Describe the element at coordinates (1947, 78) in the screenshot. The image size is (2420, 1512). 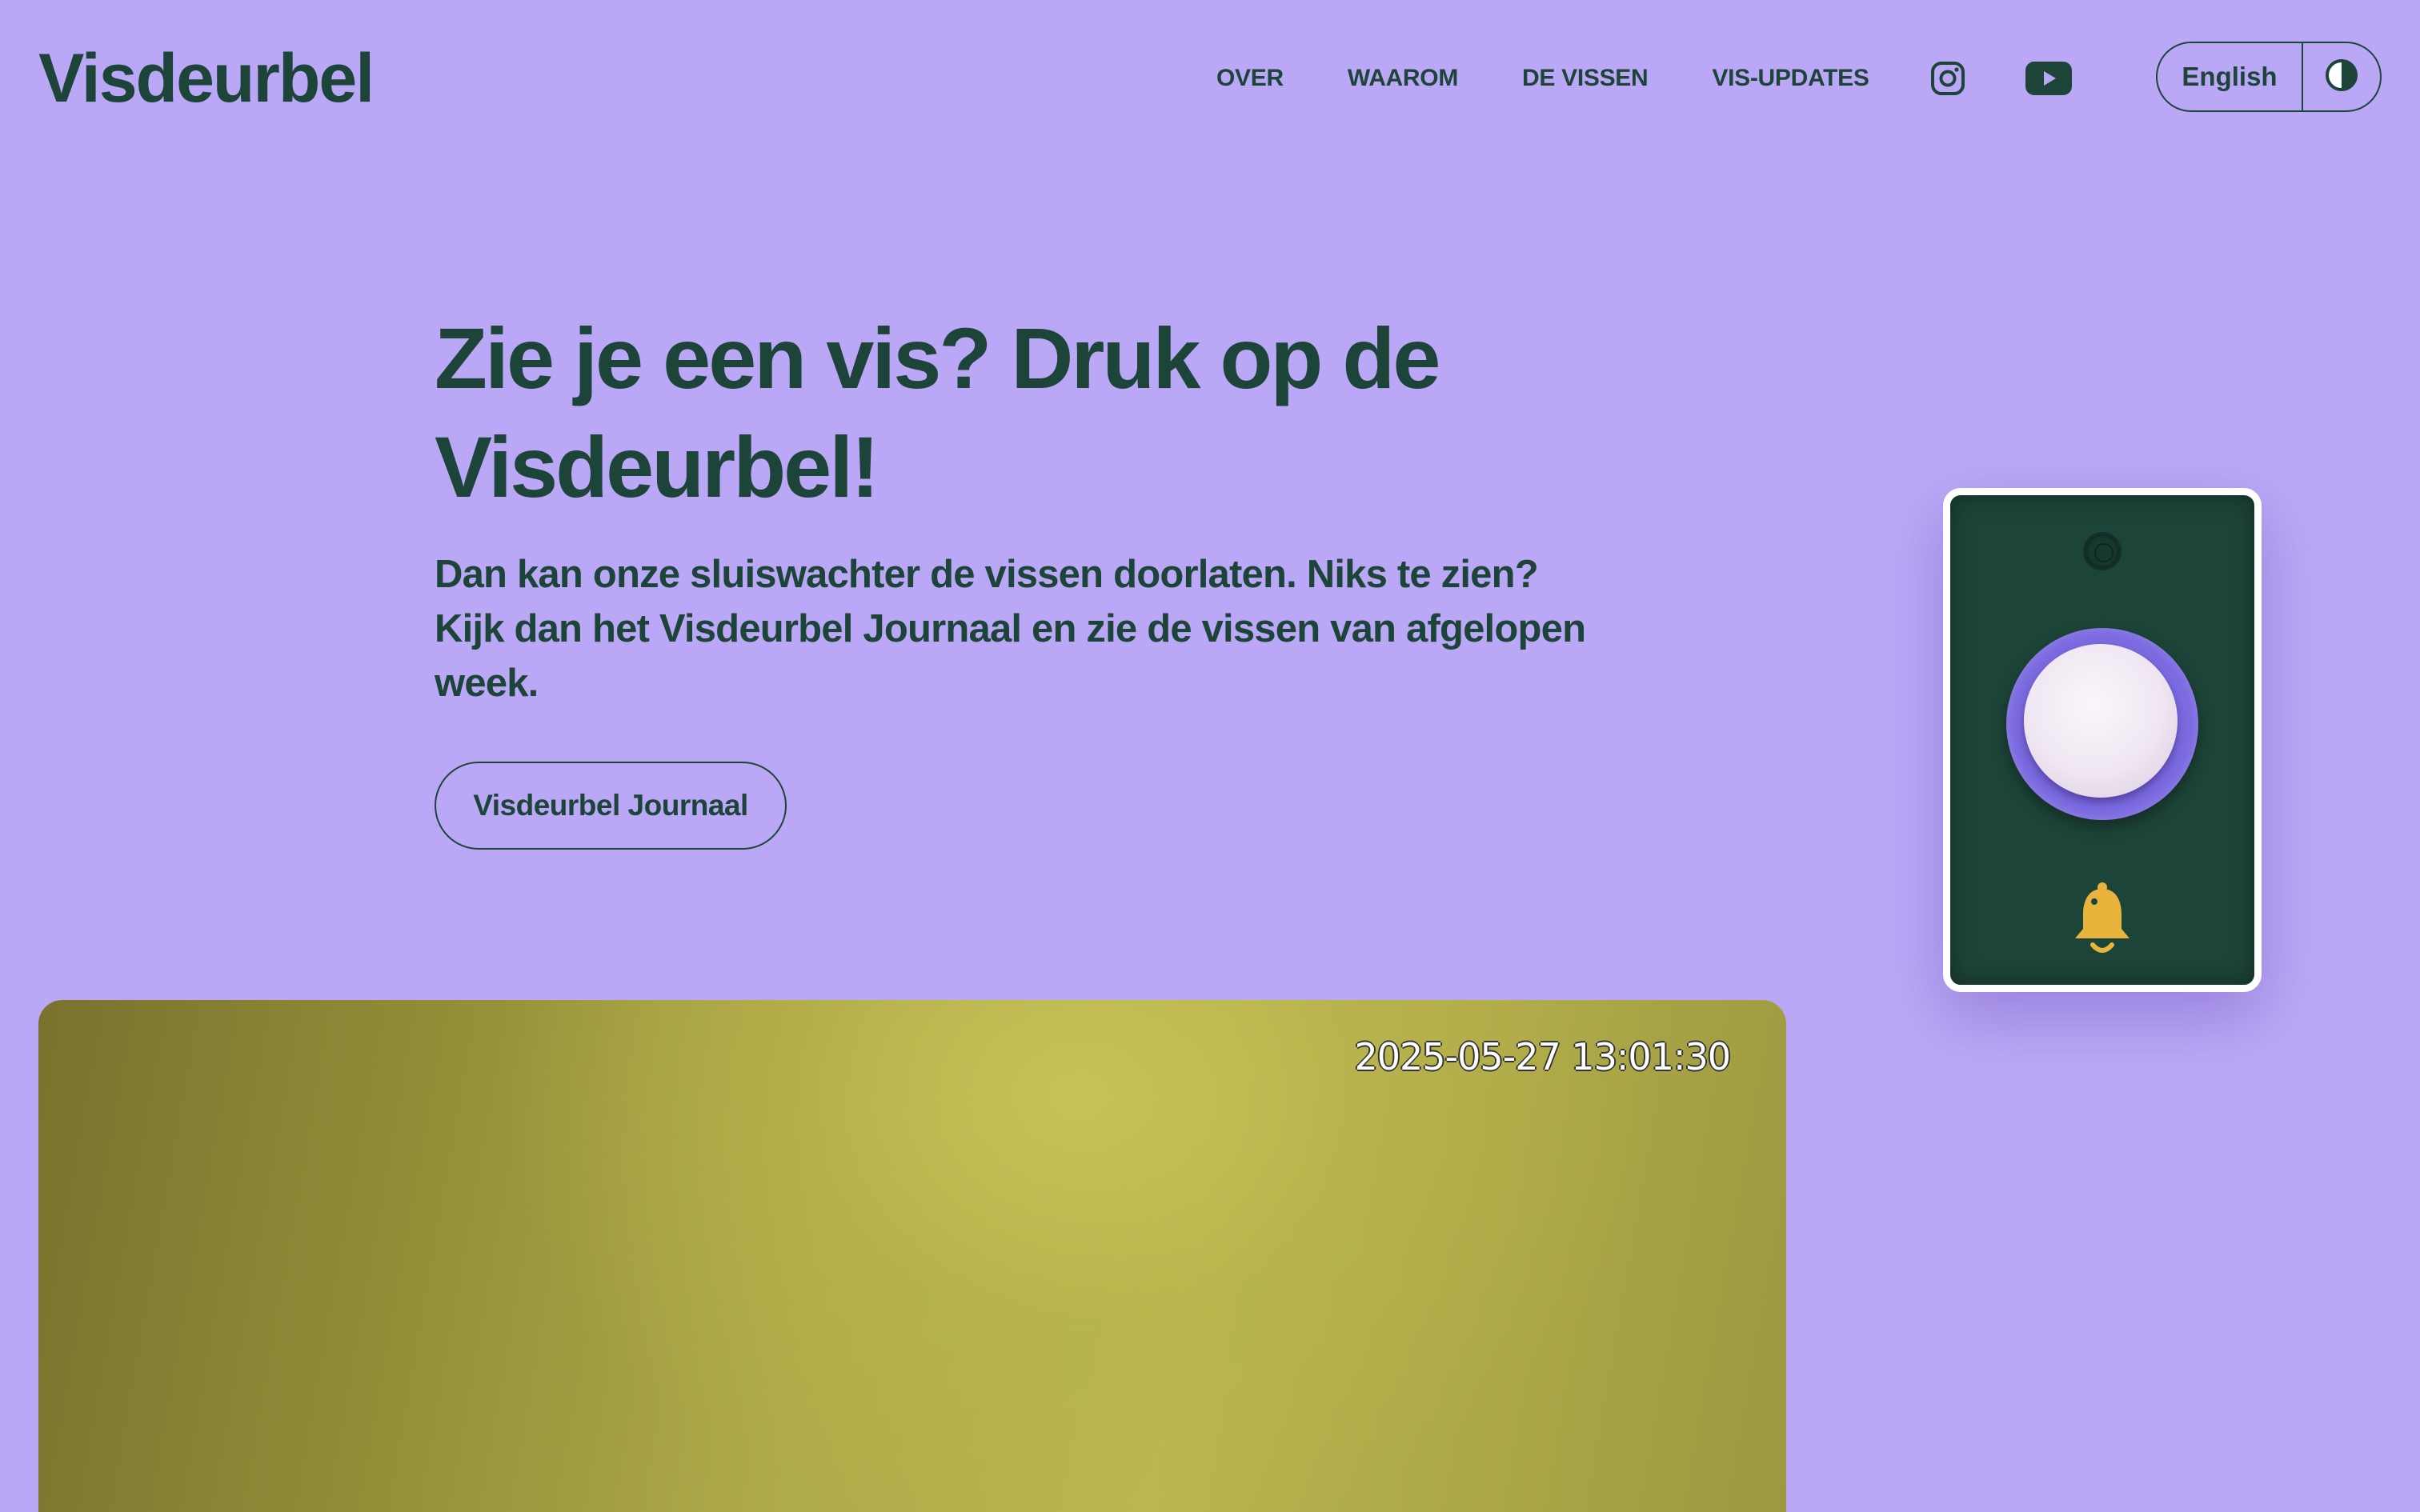
I see `instagram-icon` at that location.